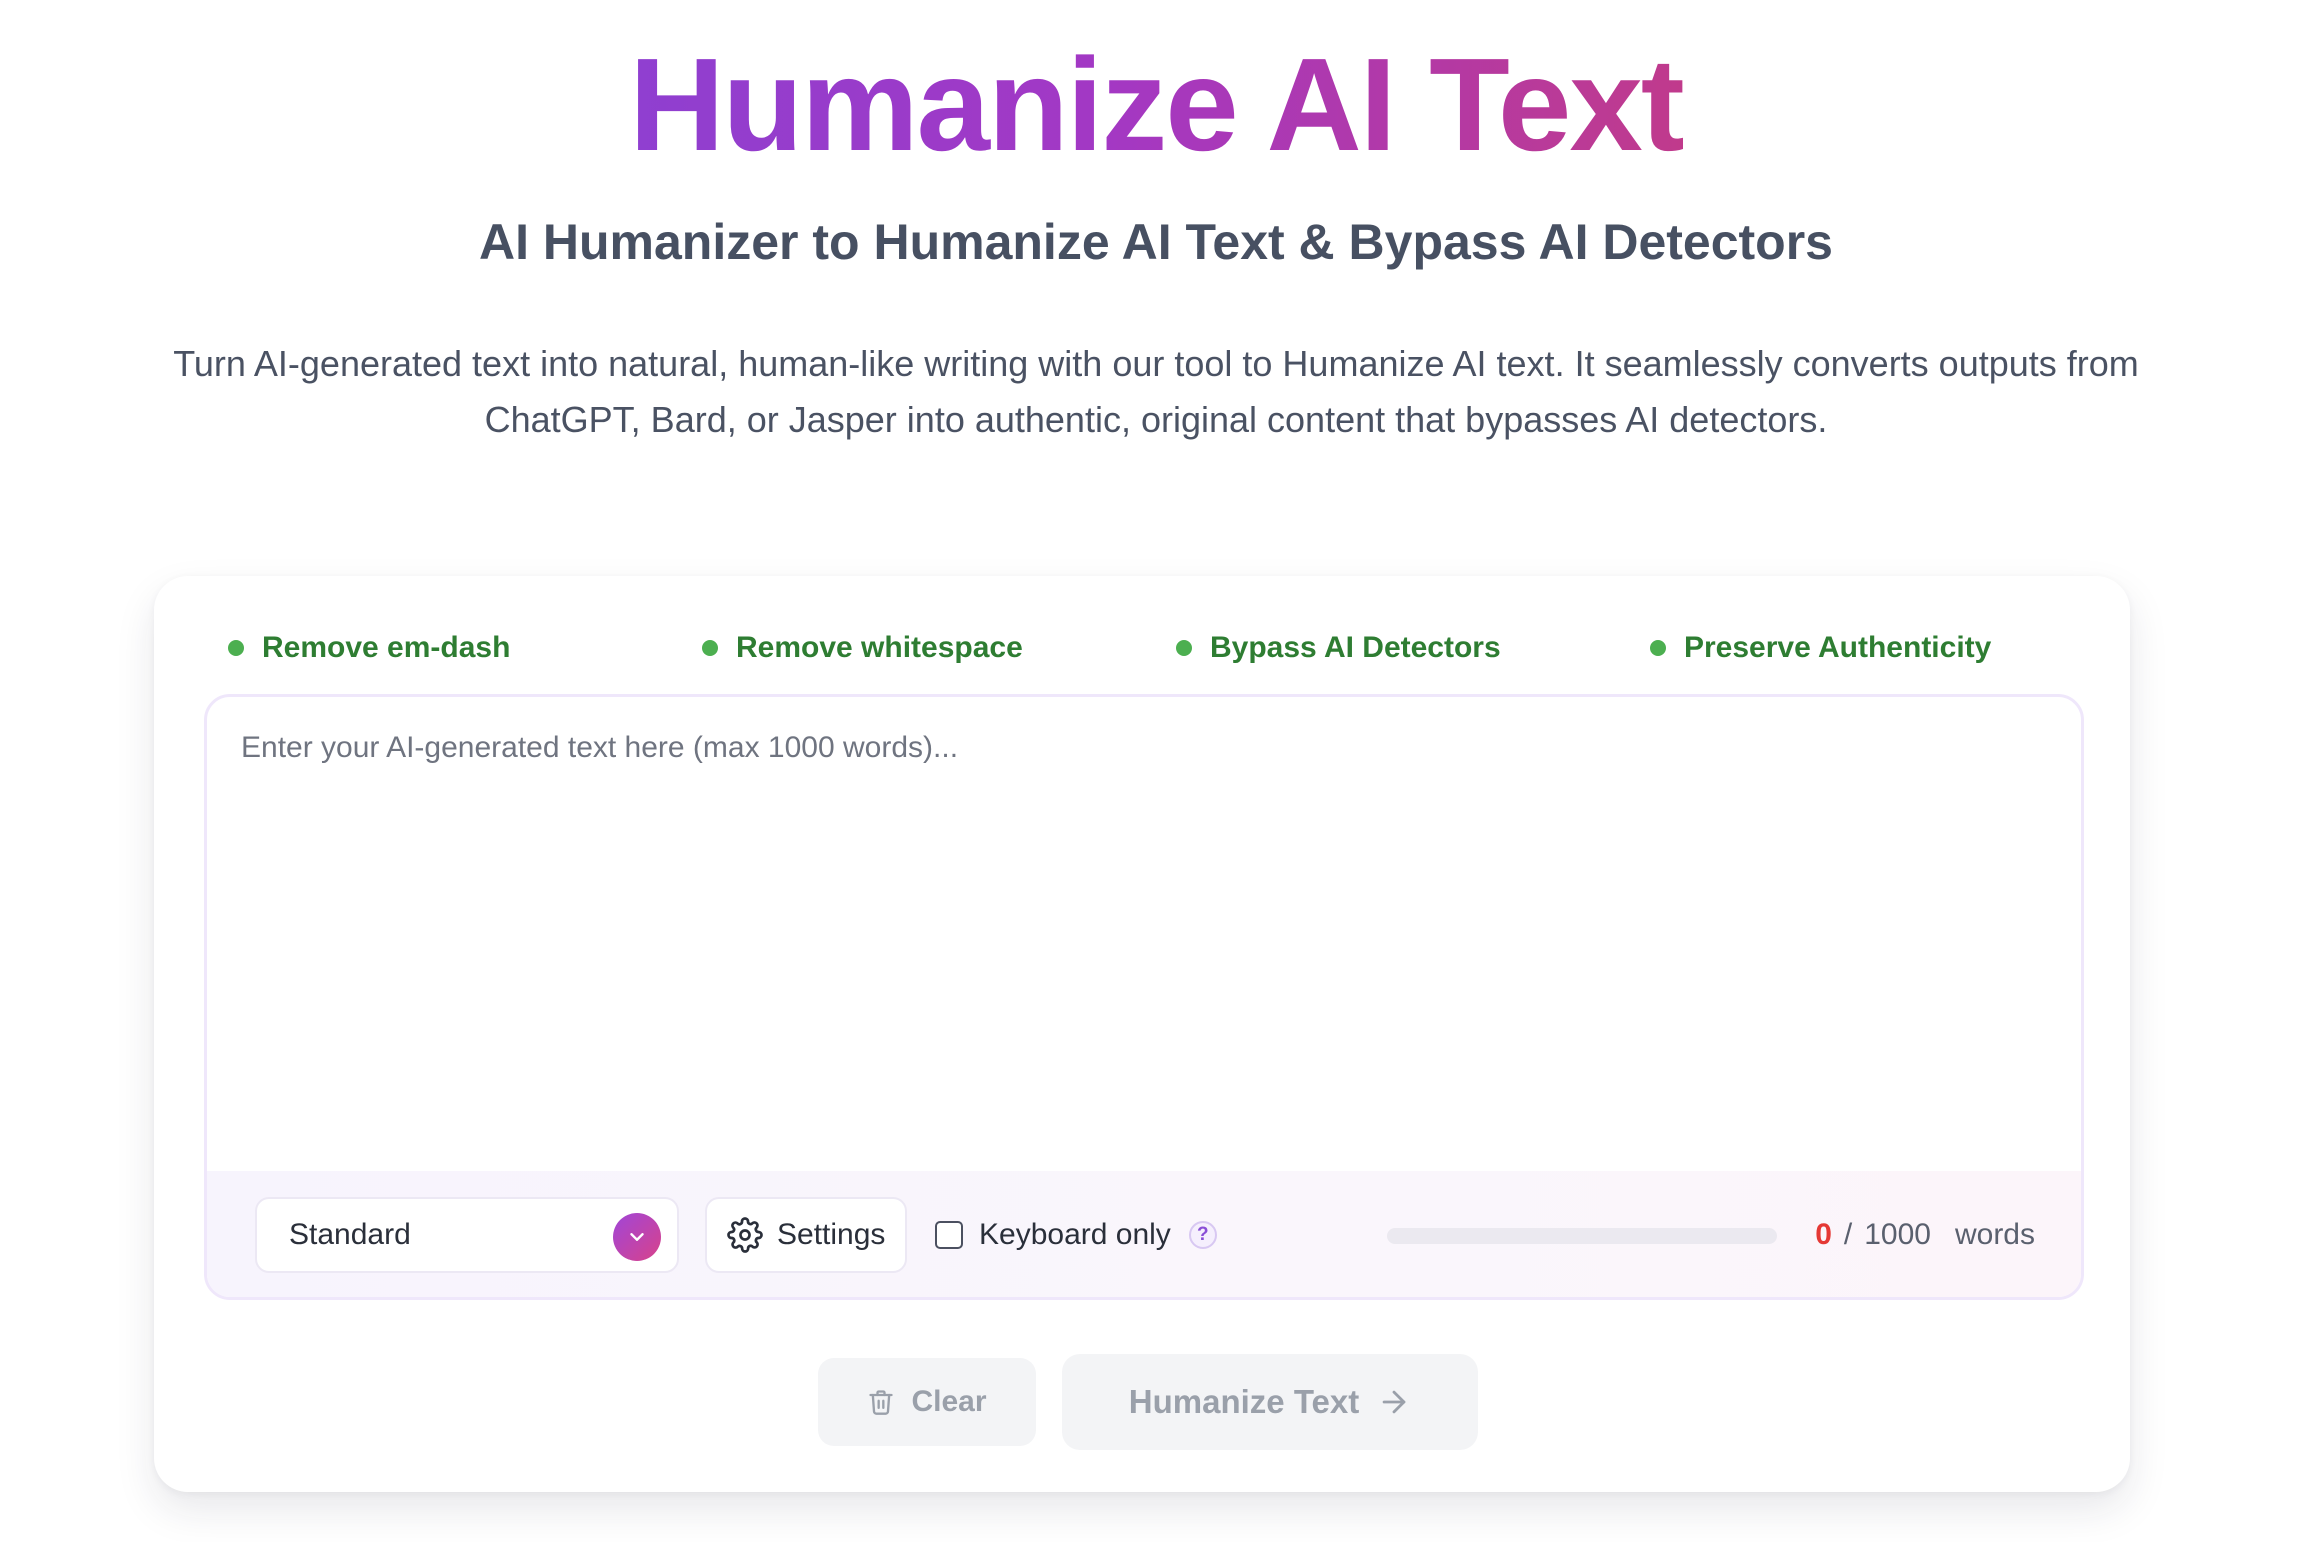 Image resolution: width=2312 pixels, height=1542 pixels. What do you see at coordinates (879, 647) in the screenshot?
I see `feature-label: Remove whitespace` at bounding box center [879, 647].